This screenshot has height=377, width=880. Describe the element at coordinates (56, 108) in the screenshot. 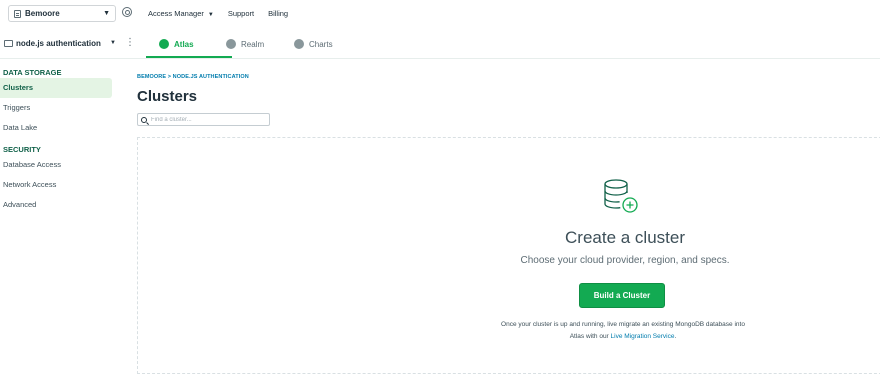

I see `sidebar-item-triggers: Triggers` at that location.